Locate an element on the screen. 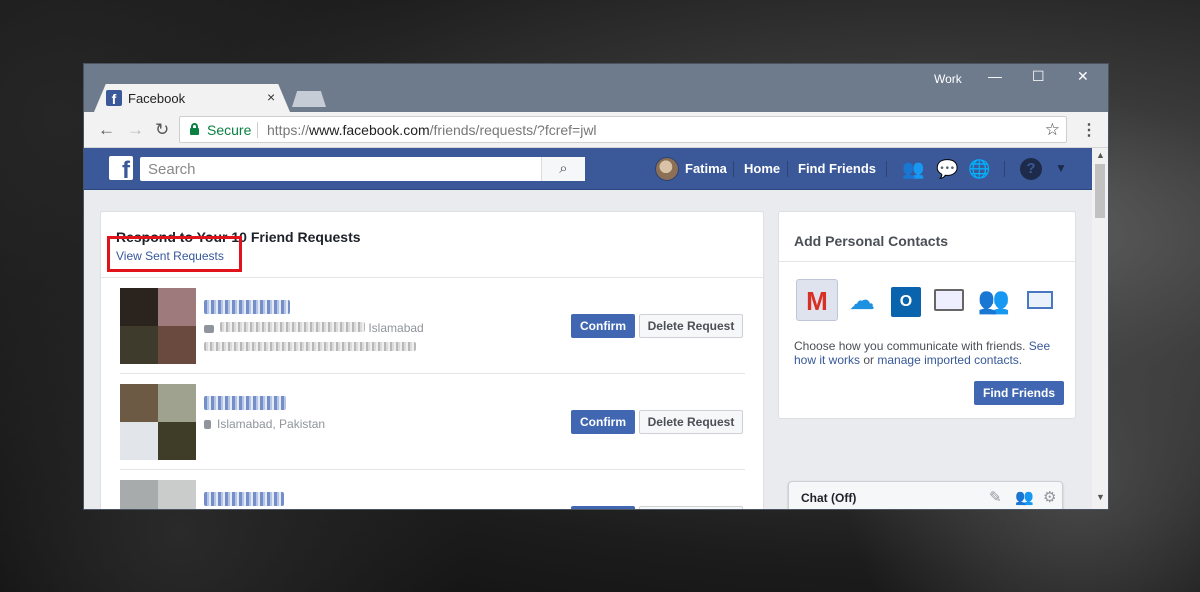  gmail-icon: M is located at coordinates (817, 300).